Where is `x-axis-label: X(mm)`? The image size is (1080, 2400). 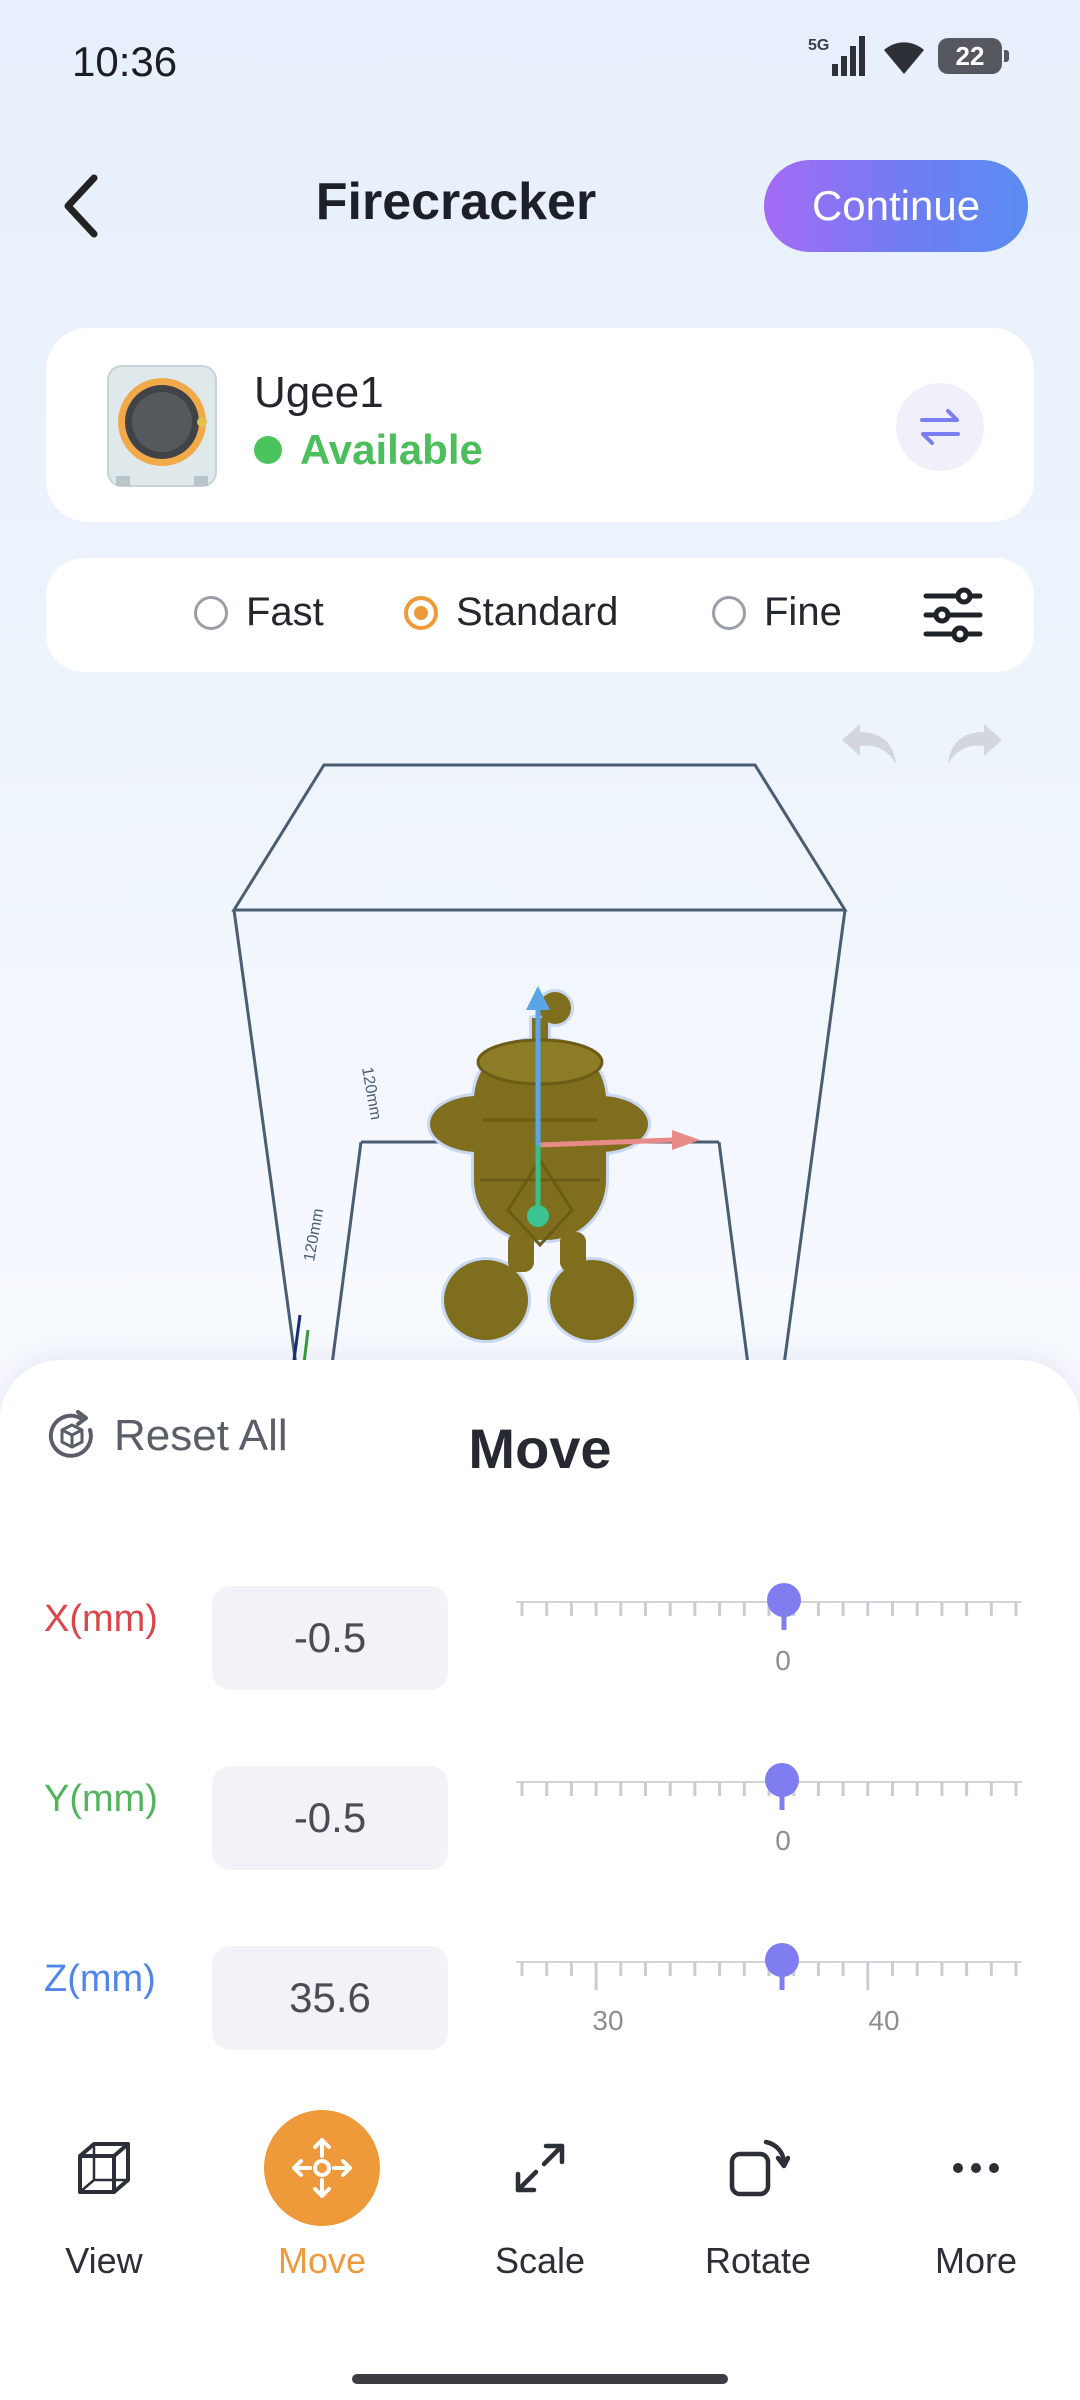
x-axis-label: X(mm) is located at coordinates (101, 1619).